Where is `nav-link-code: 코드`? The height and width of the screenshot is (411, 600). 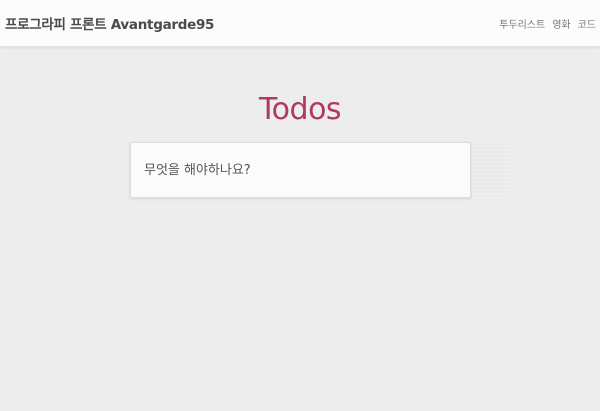 nav-link-code: 코드 is located at coordinates (587, 23).